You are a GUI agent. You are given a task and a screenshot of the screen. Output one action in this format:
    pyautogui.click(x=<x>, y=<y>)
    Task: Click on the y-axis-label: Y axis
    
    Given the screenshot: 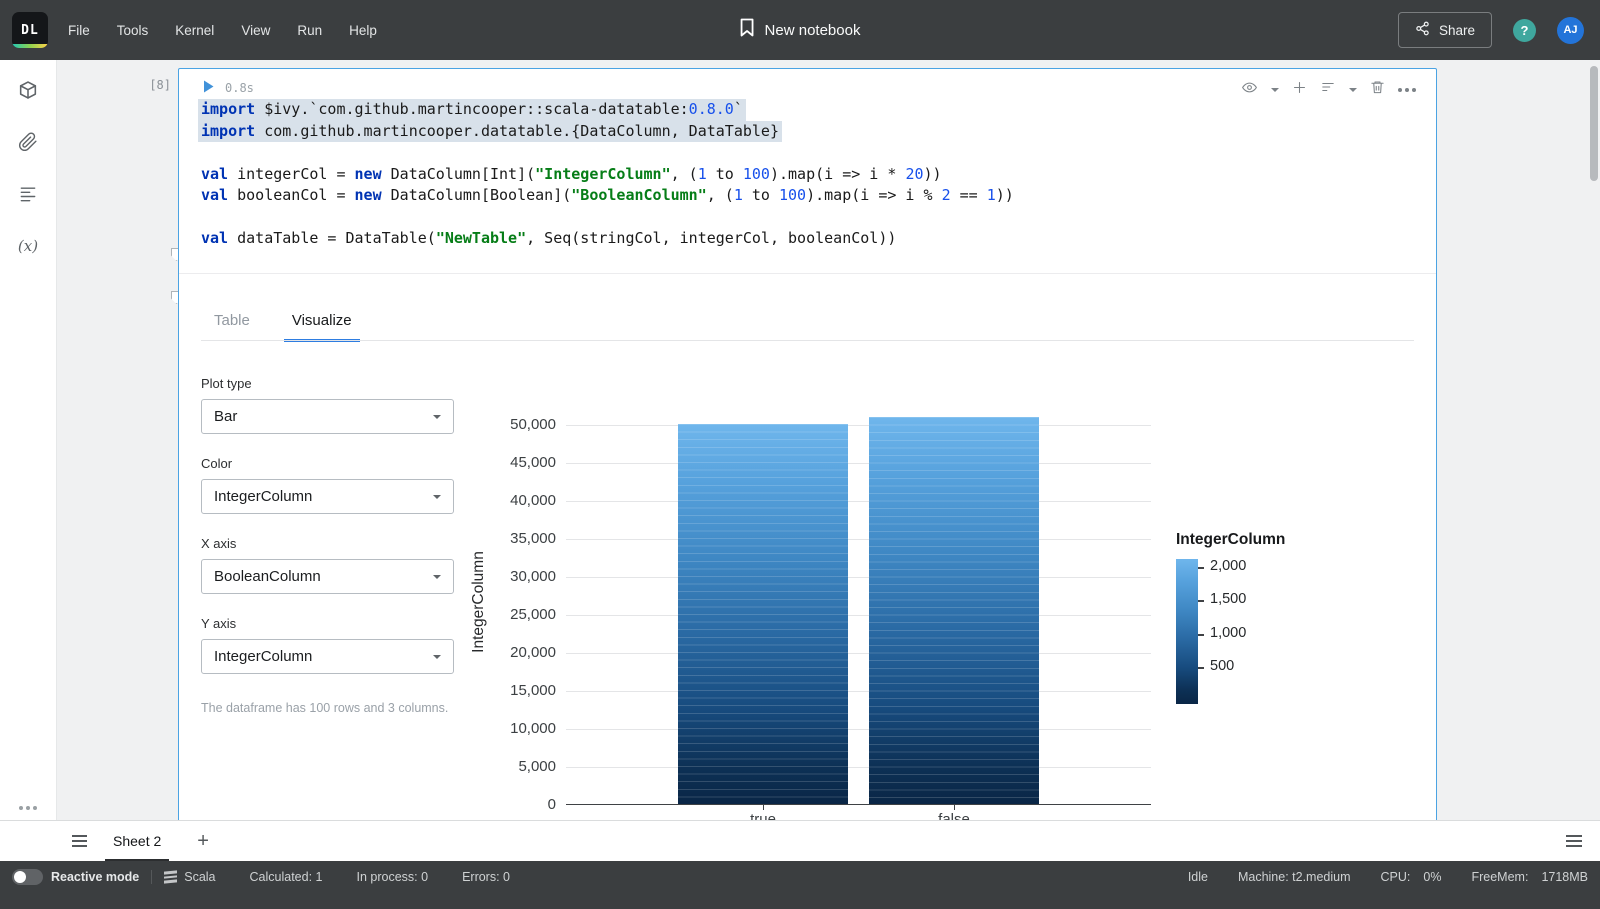 What is the action you would take?
    pyautogui.click(x=219, y=623)
    